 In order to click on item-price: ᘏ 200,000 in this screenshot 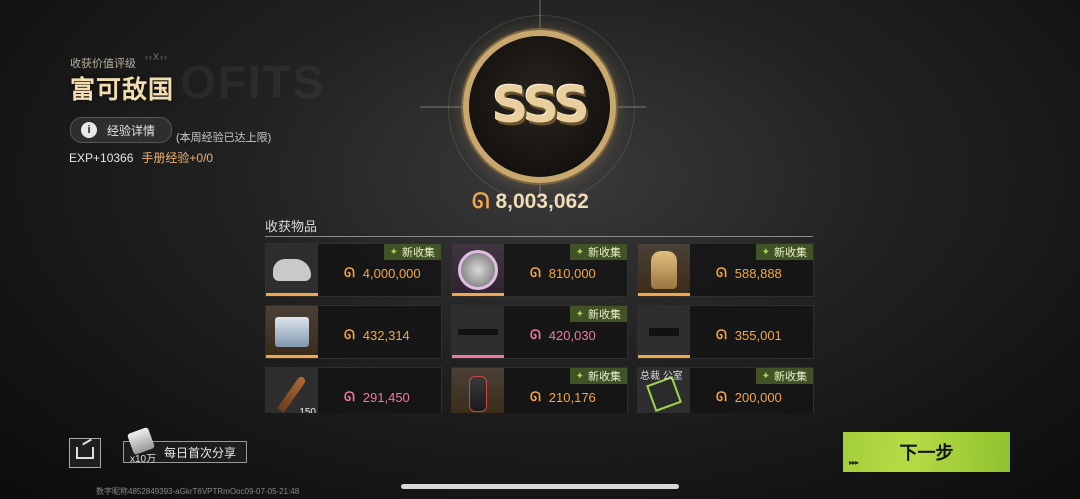, I will do `click(749, 397)`.